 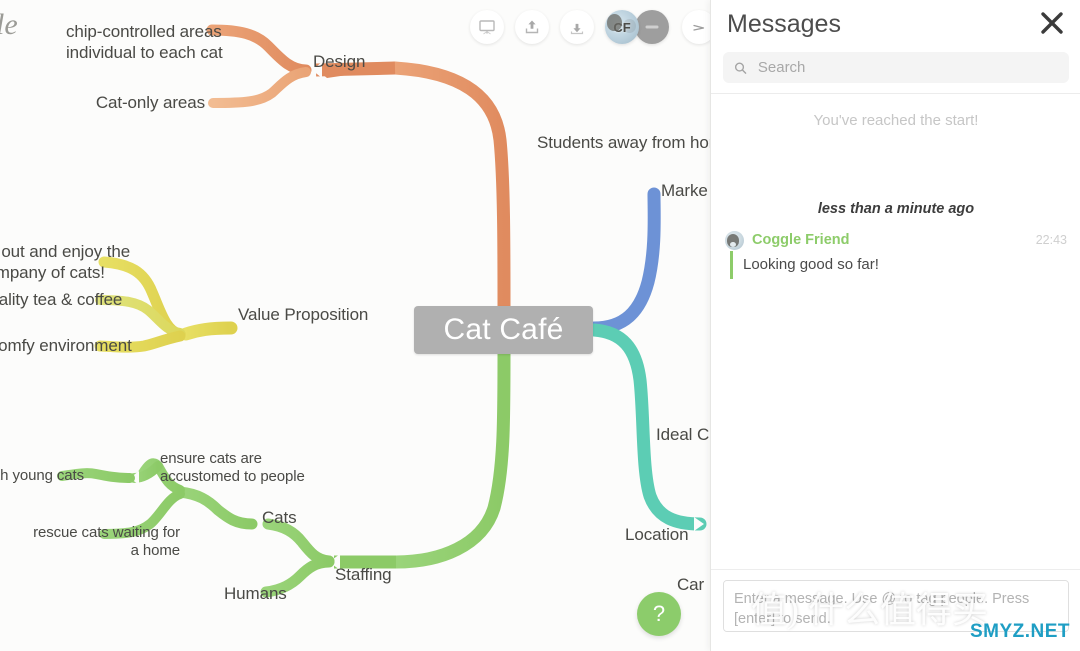 I want to click on collaborator-avatars: CF, so click(x=638, y=27).